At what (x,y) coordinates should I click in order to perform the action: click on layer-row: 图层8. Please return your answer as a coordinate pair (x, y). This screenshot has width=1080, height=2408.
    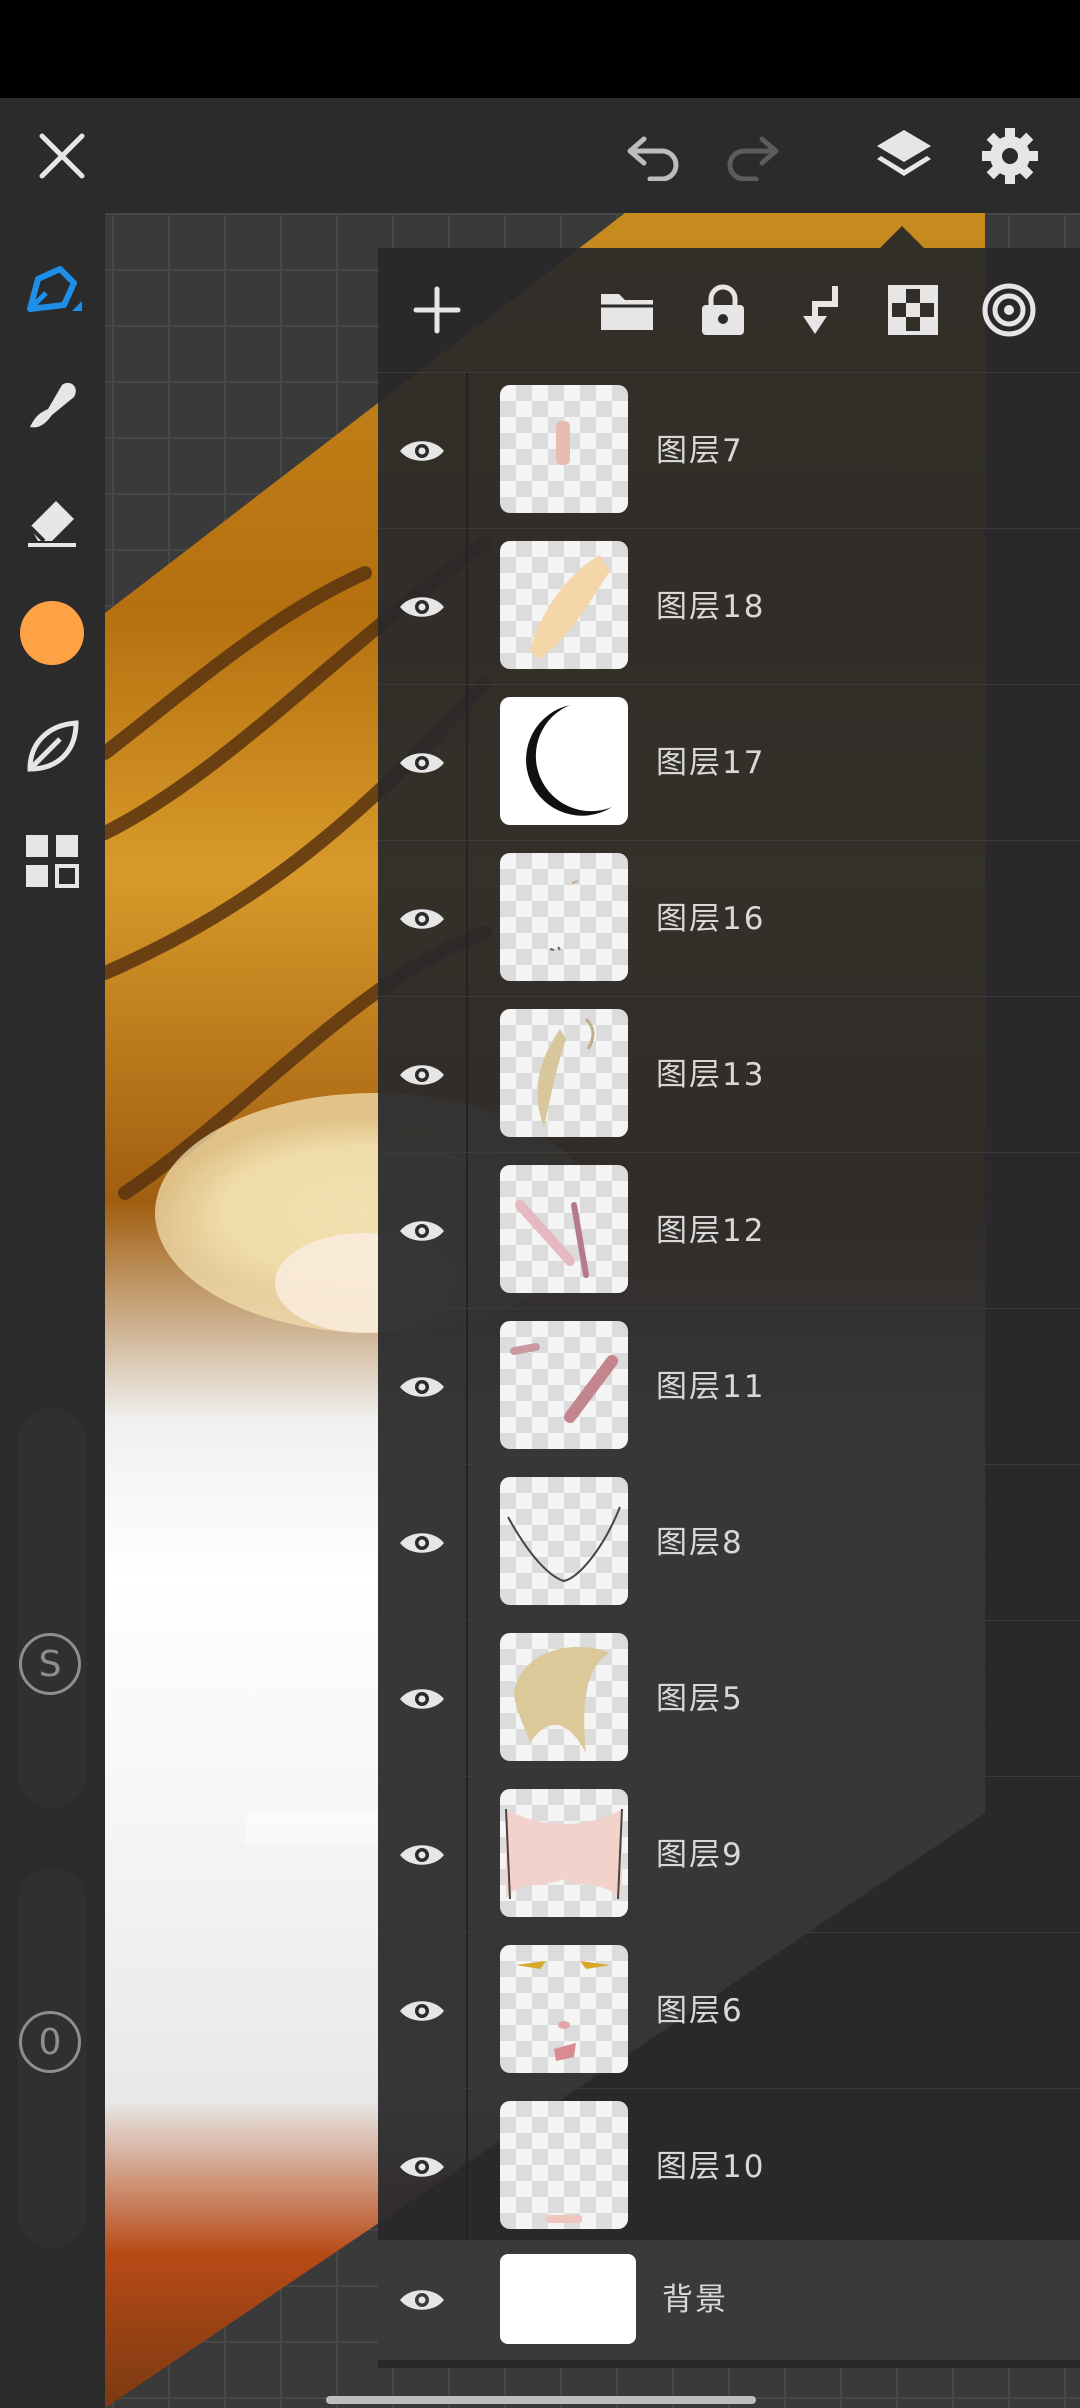
    Looking at the image, I should click on (729, 1542).